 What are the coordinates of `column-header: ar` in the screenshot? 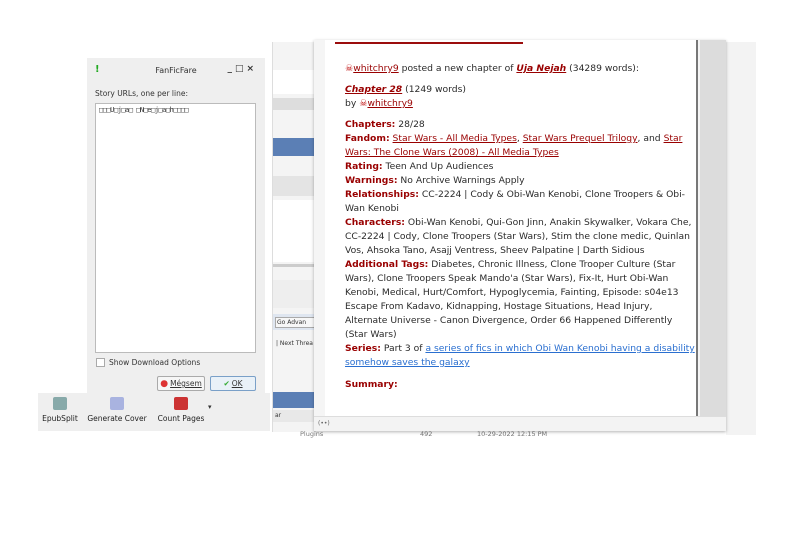 It's located at (295, 416).